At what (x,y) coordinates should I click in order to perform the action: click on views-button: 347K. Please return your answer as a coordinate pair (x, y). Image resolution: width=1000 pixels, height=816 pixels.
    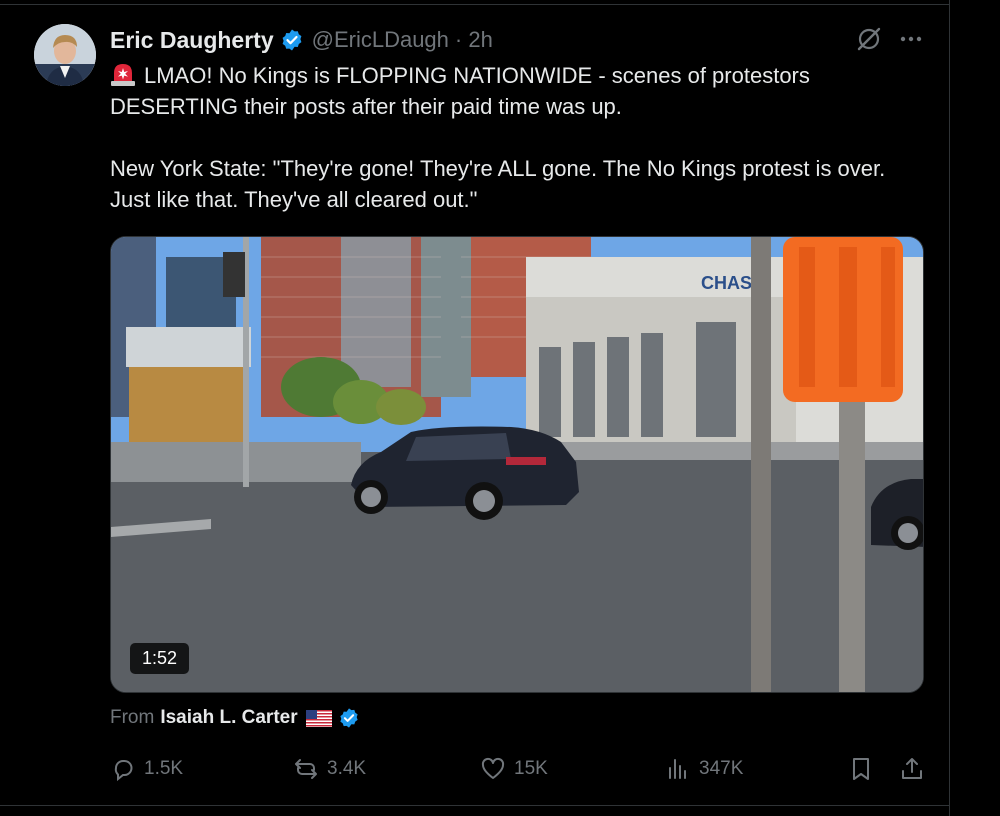
    Looking at the image, I should click on (704, 769).